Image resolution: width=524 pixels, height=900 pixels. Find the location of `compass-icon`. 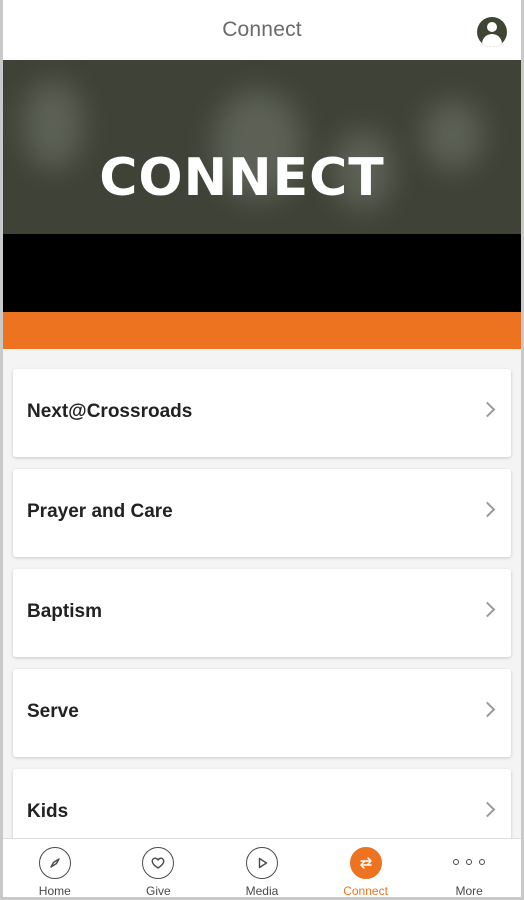

compass-icon is located at coordinates (54, 863).